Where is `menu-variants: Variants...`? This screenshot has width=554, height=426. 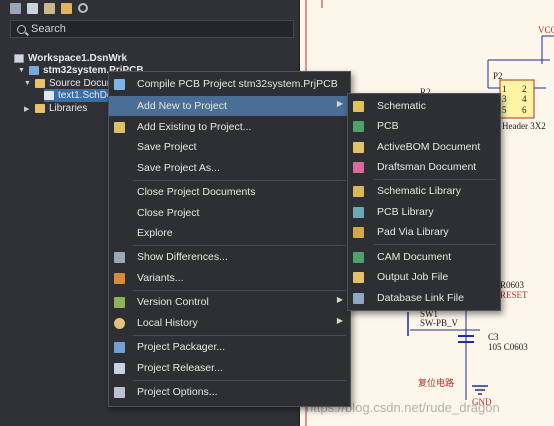 menu-variants: Variants... is located at coordinates (229, 278).